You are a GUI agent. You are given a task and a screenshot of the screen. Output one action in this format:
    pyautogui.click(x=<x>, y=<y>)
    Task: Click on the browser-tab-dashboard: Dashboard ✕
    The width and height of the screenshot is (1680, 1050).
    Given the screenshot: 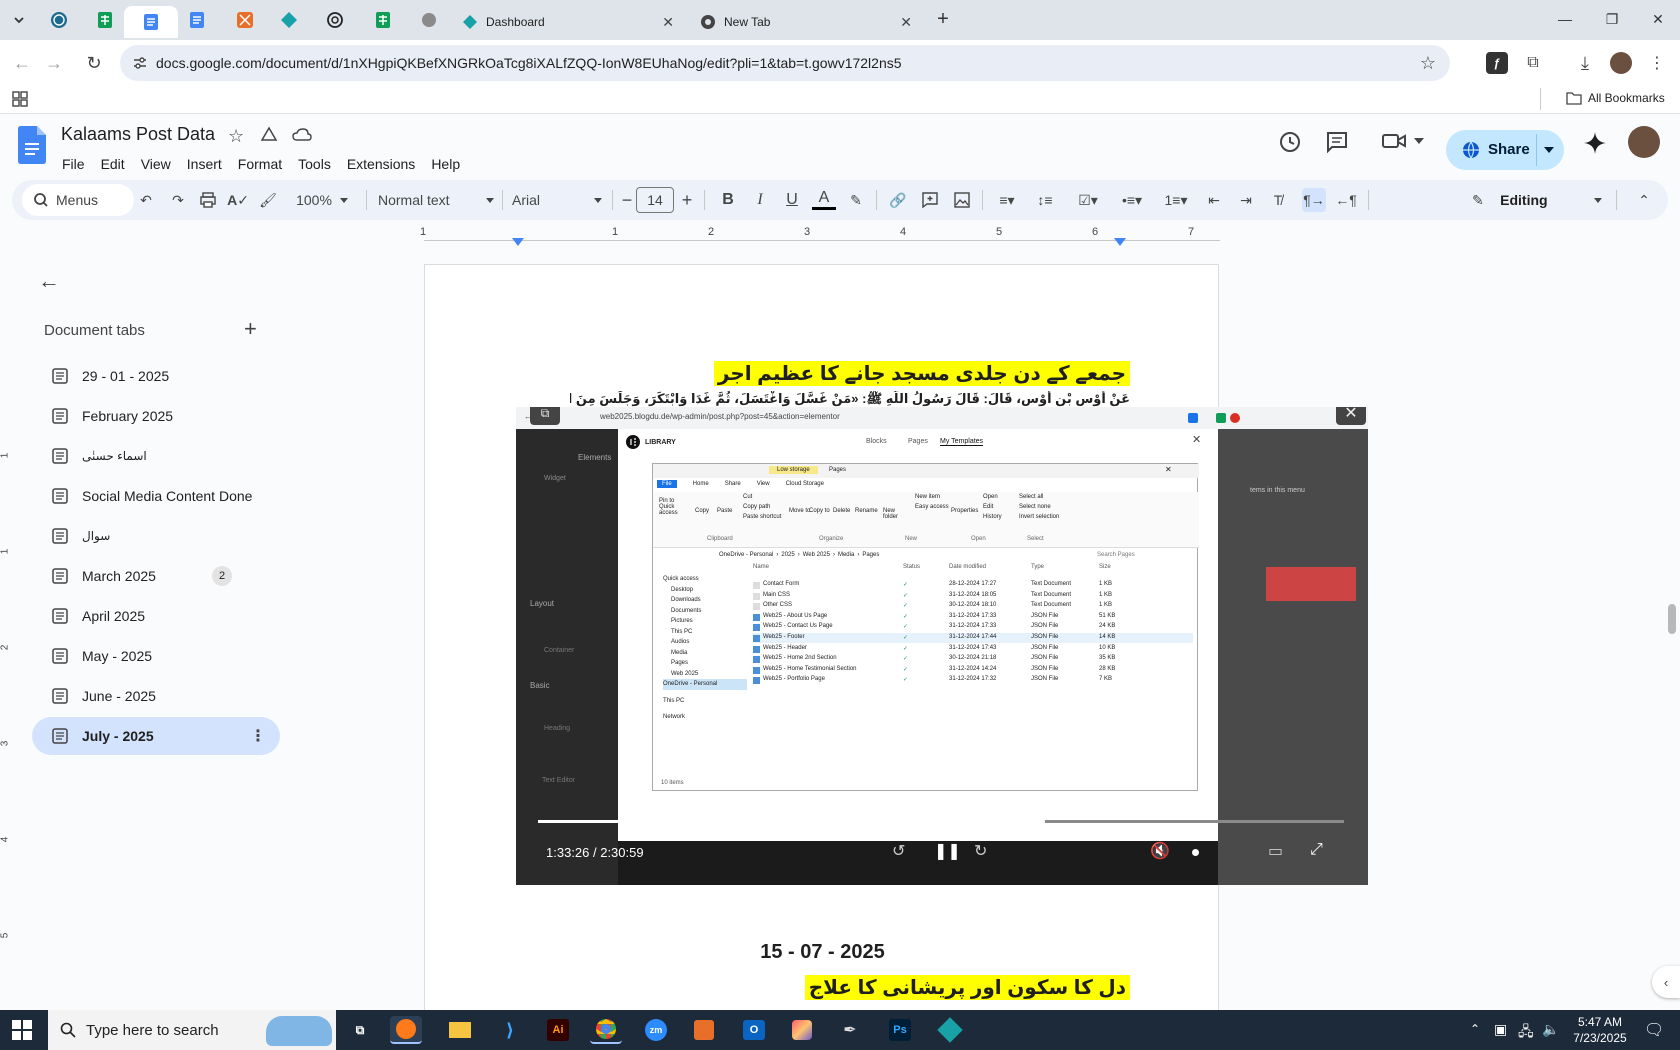 What is the action you would take?
    pyautogui.click(x=568, y=22)
    